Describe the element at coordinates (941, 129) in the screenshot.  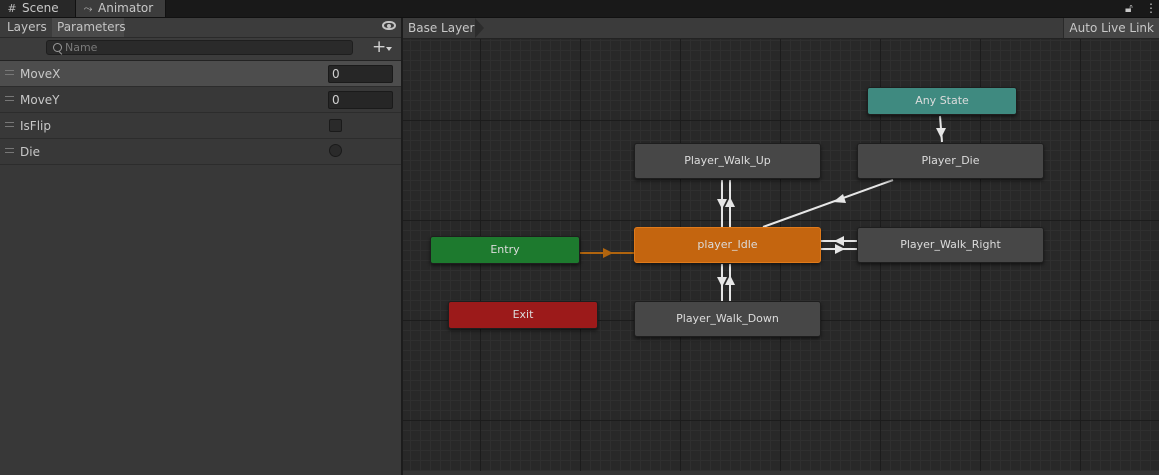
I see `transition-any-to-die` at that location.